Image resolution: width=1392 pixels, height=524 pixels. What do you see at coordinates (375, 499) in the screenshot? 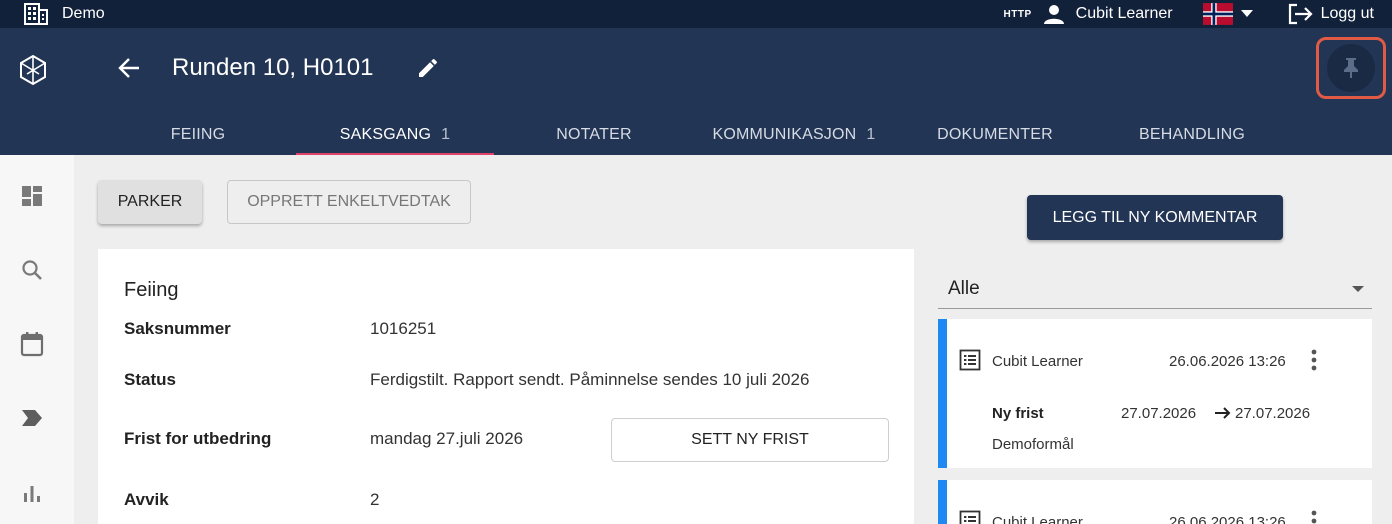
I see `avvik-value: 2` at bounding box center [375, 499].